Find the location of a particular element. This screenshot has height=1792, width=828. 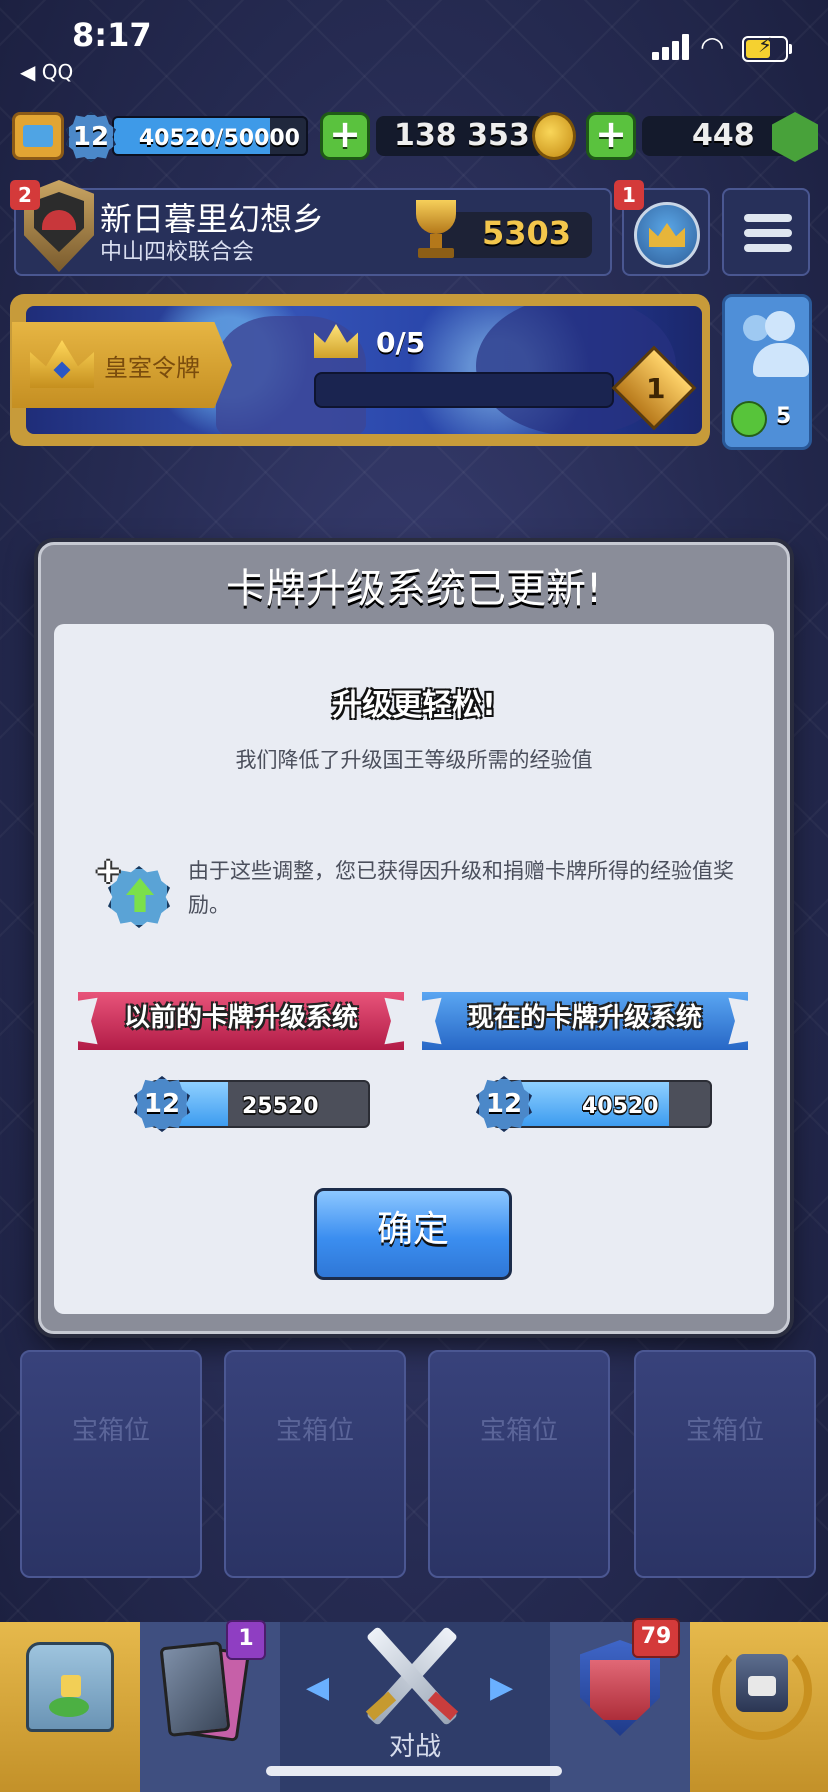

old-system-xp-value: 25520 is located at coordinates (280, 1106).